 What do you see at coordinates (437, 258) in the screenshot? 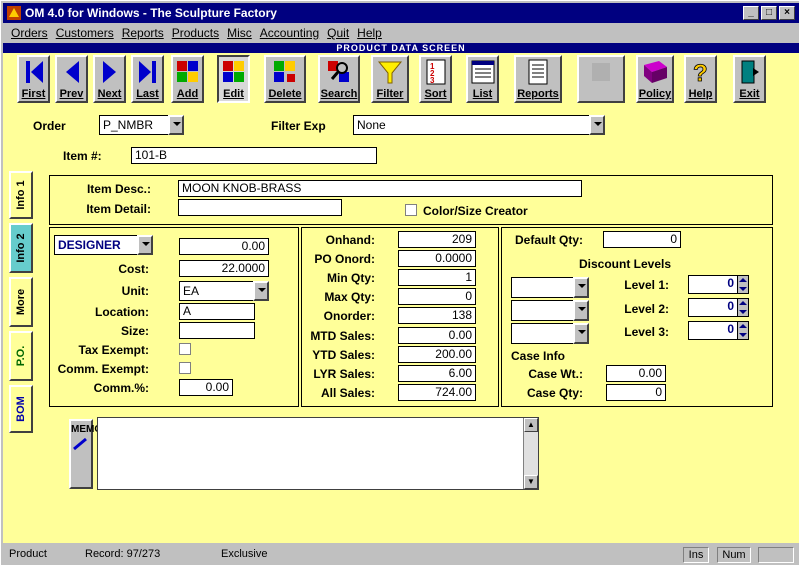
I see `po-onord-input: 0.0000` at bounding box center [437, 258].